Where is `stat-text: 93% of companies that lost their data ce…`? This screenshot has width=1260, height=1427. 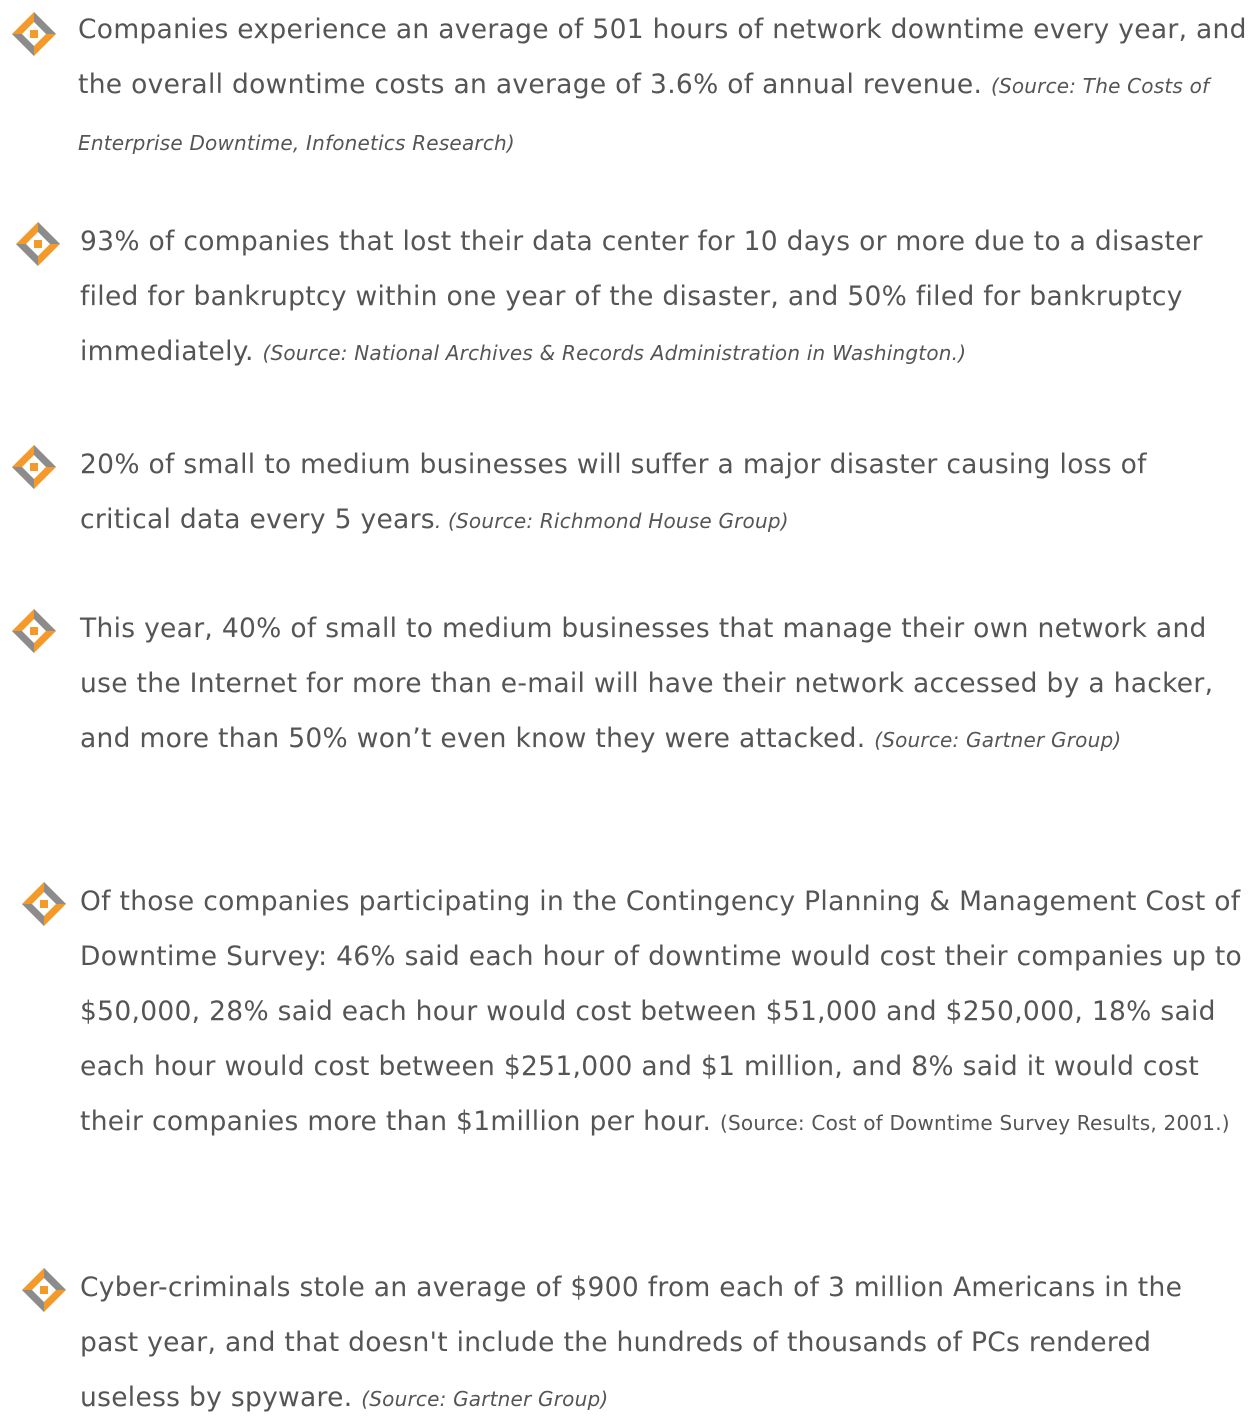
stat-text: 93% of companies that lost their data ce… is located at coordinates (667, 297).